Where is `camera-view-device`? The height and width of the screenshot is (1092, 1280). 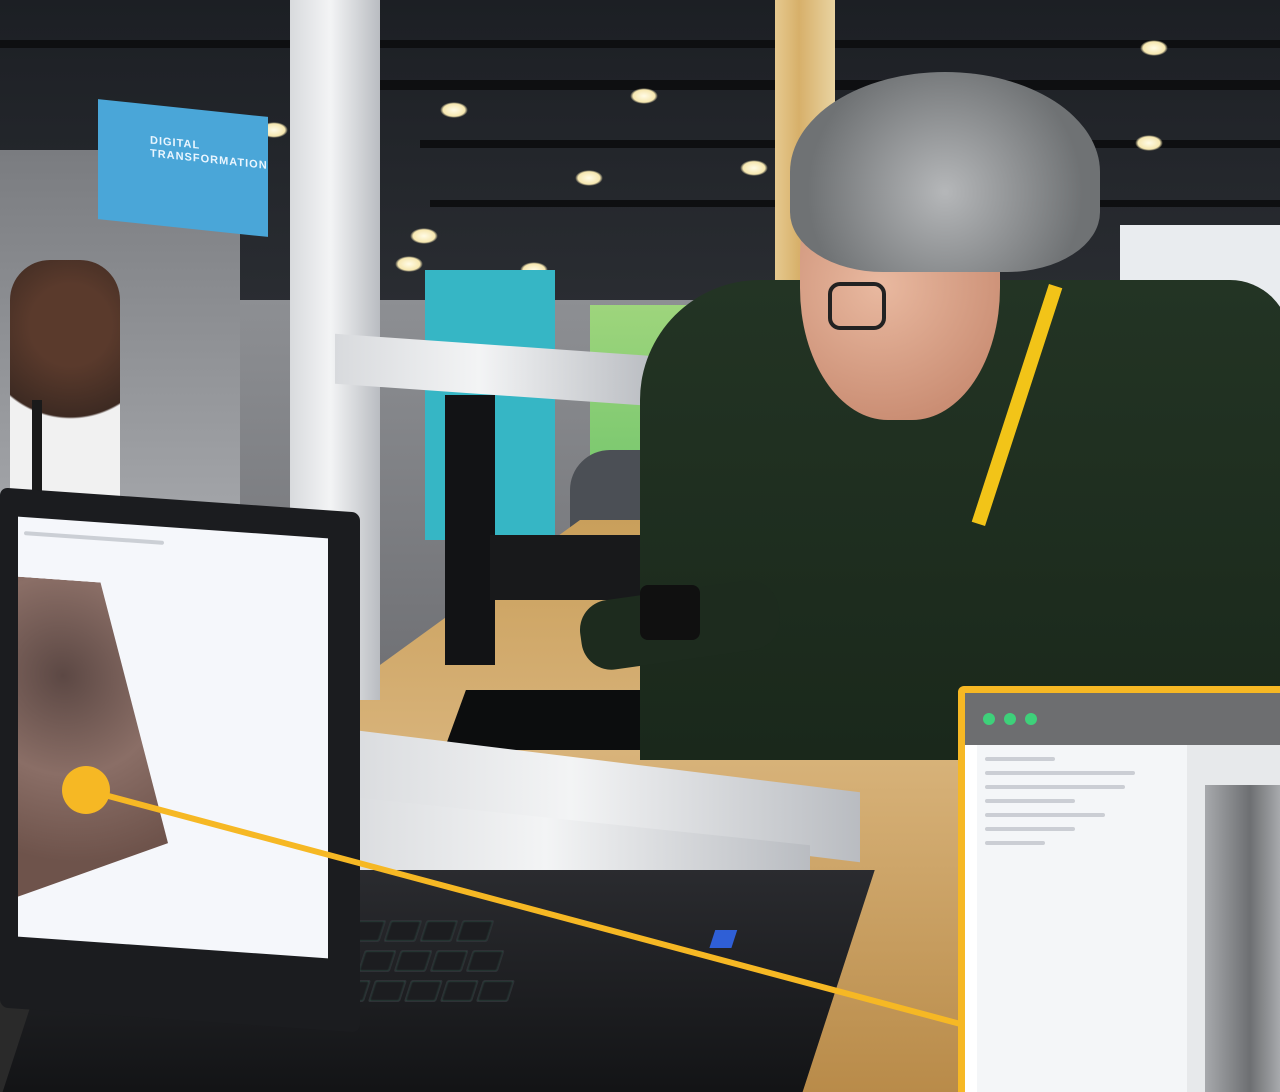
camera-view-device is located at coordinates (1242, 938).